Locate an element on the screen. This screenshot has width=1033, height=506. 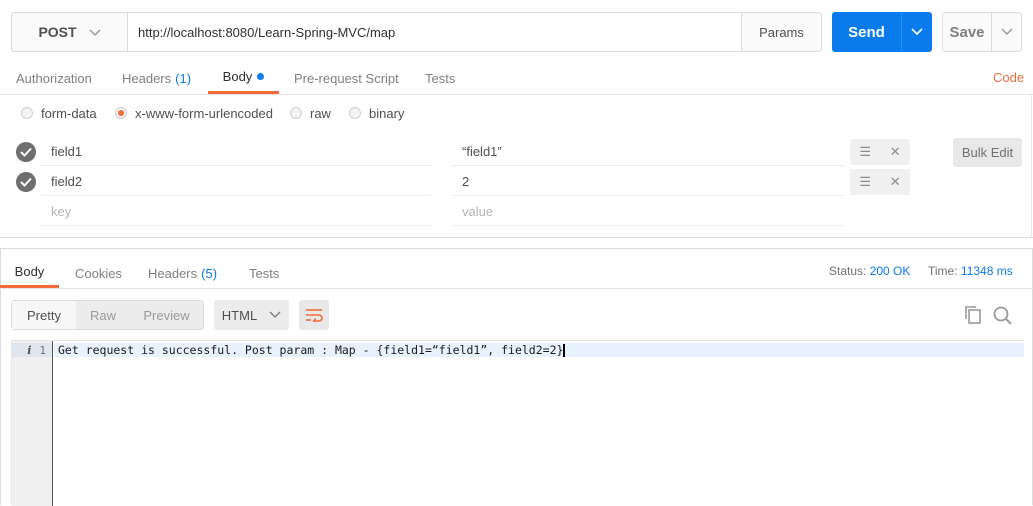
response-tabs-divider is located at coordinates (516, 288).